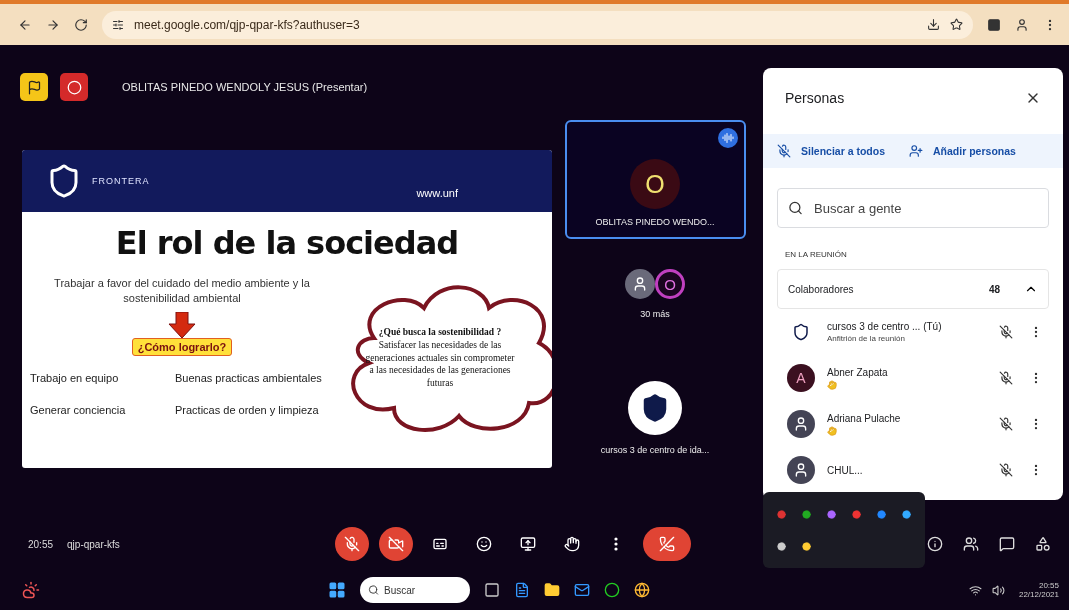  I want to click on chat-icon, so click(1007, 544).